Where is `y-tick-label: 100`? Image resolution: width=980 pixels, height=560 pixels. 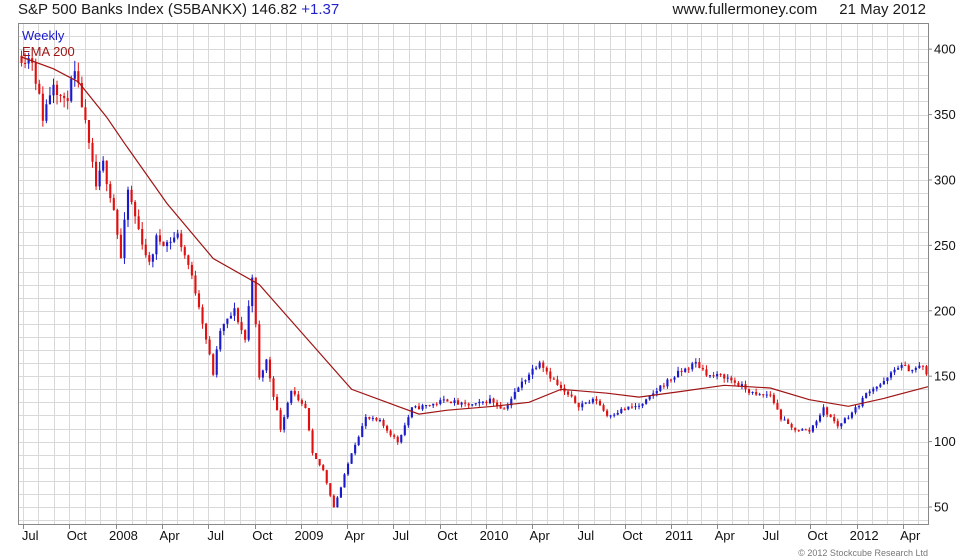
y-tick-label: 100 is located at coordinates (945, 441).